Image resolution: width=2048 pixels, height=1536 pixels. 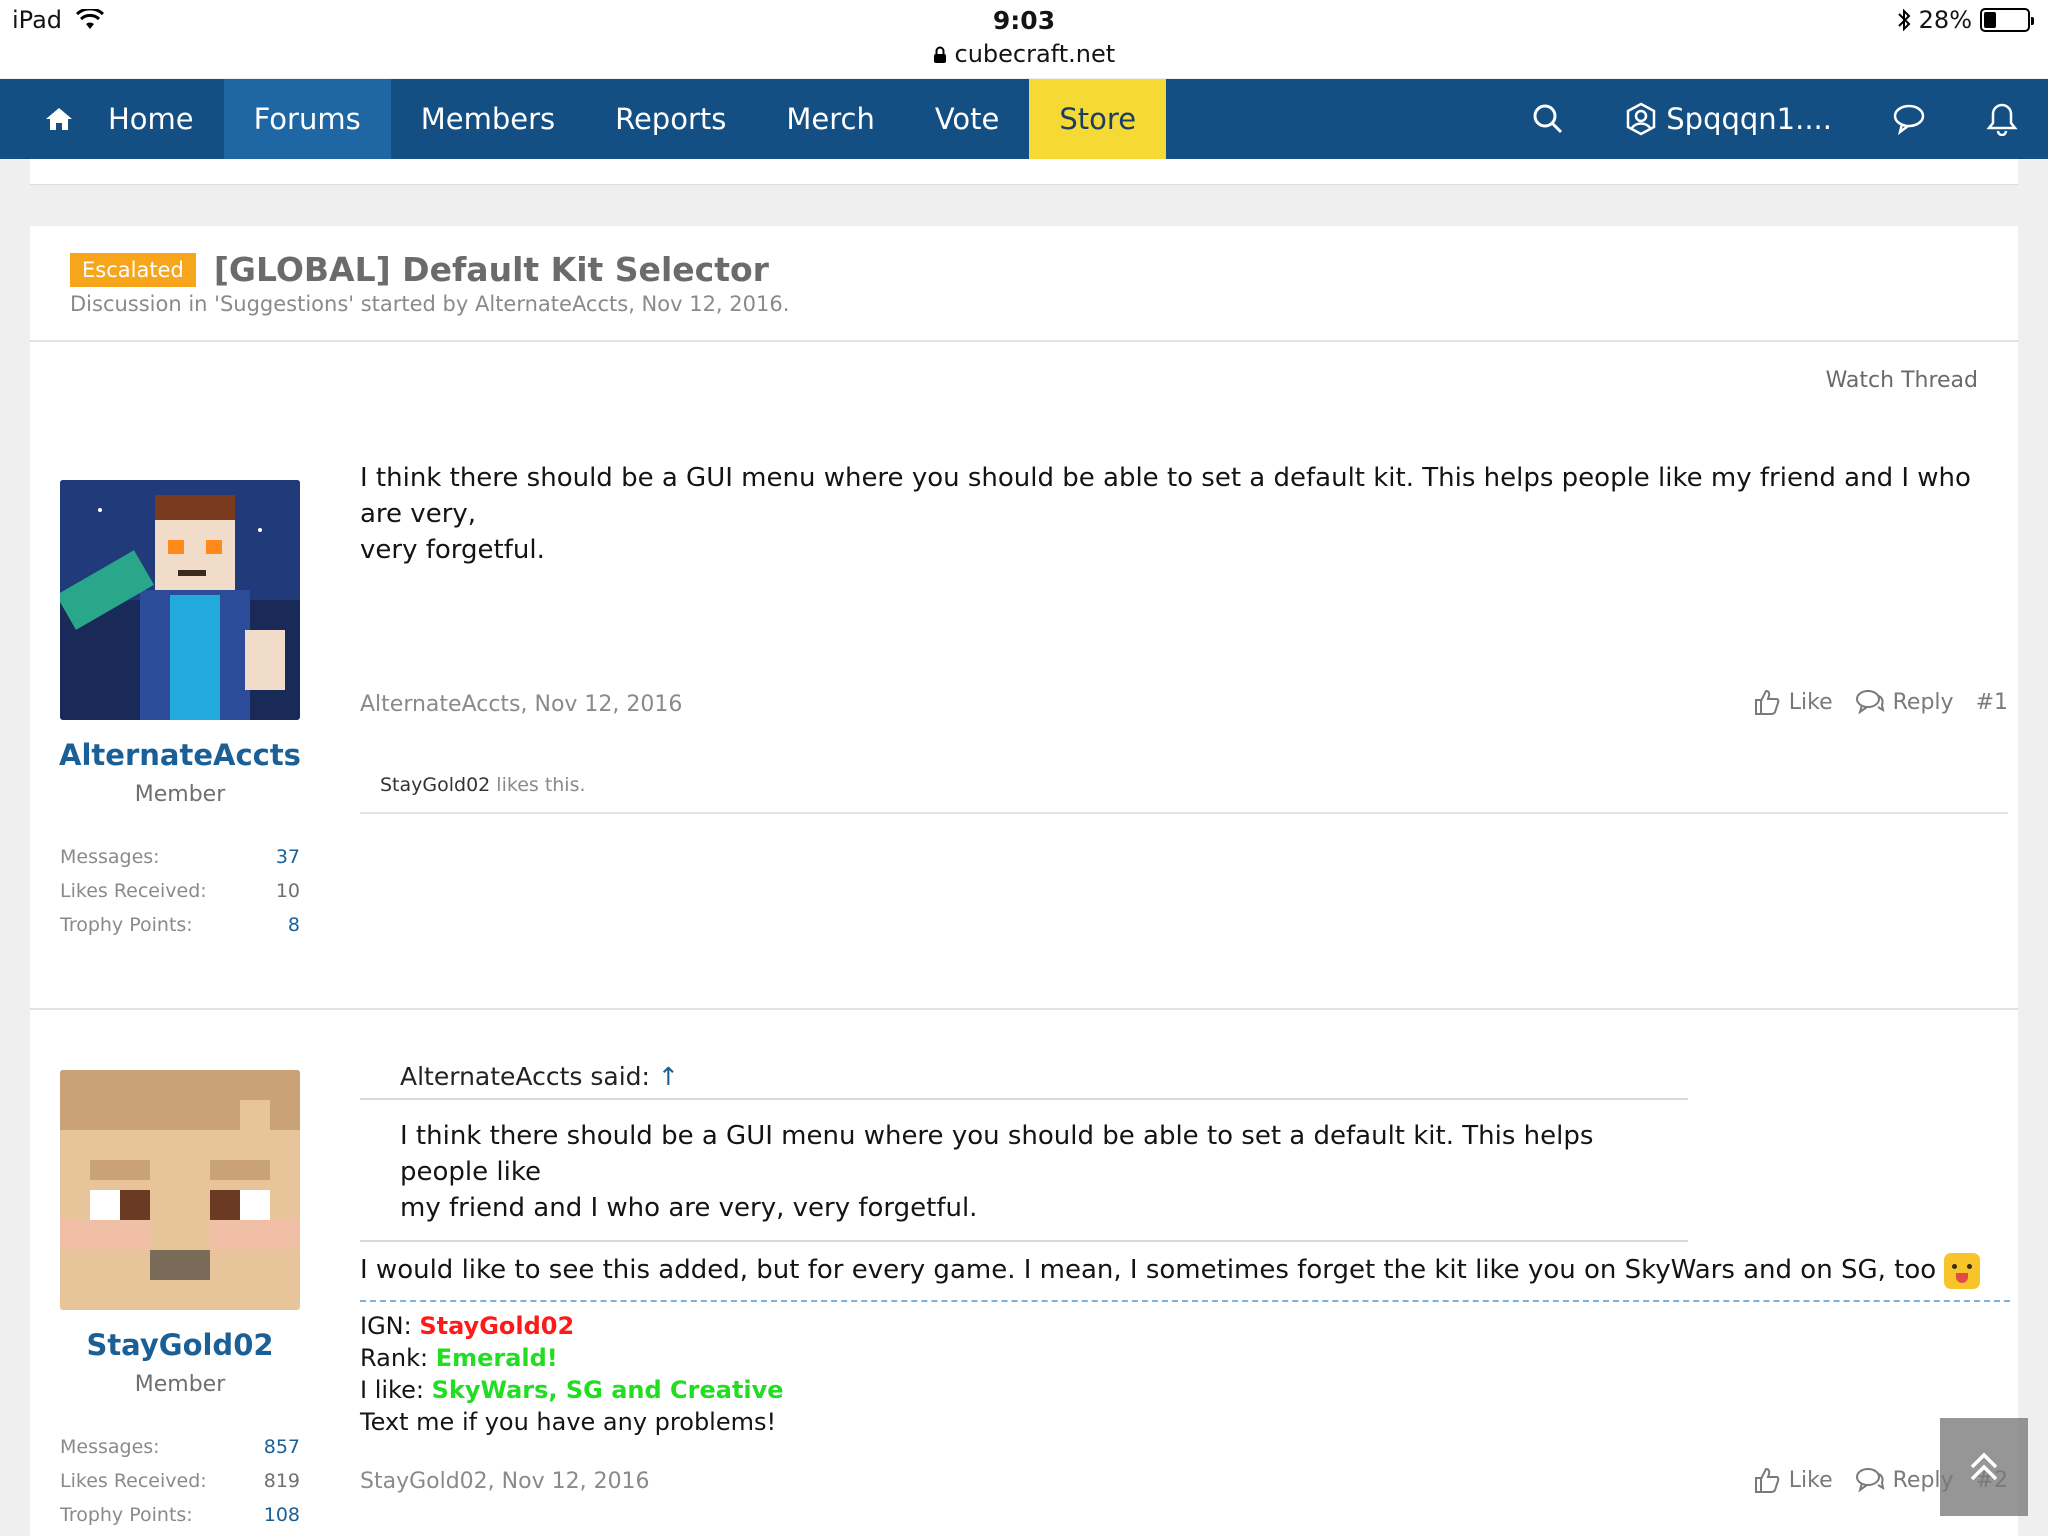 What do you see at coordinates (1923, 702) in the screenshot?
I see `reply-label: Reply` at bounding box center [1923, 702].